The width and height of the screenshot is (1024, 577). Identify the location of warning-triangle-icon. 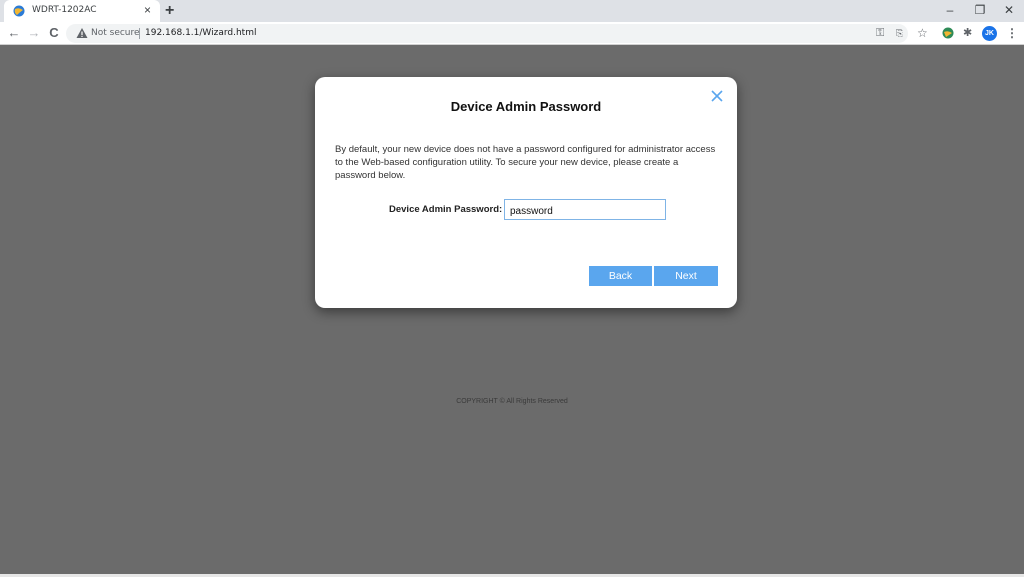
(82, 33).